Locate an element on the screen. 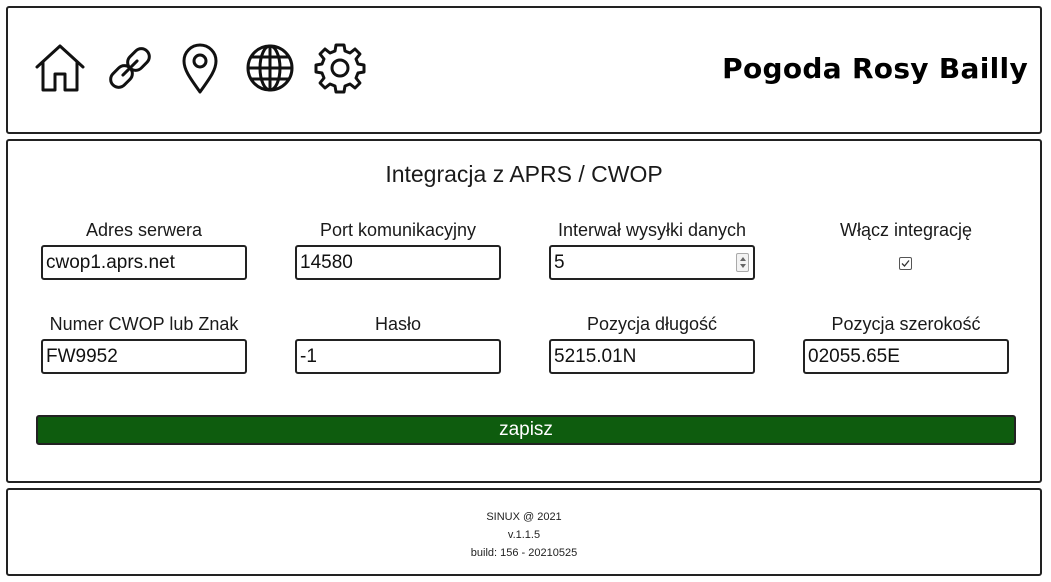  callsign-field: Numer CWOP lub Znak FW9952 is located at coordinates (144, 343).